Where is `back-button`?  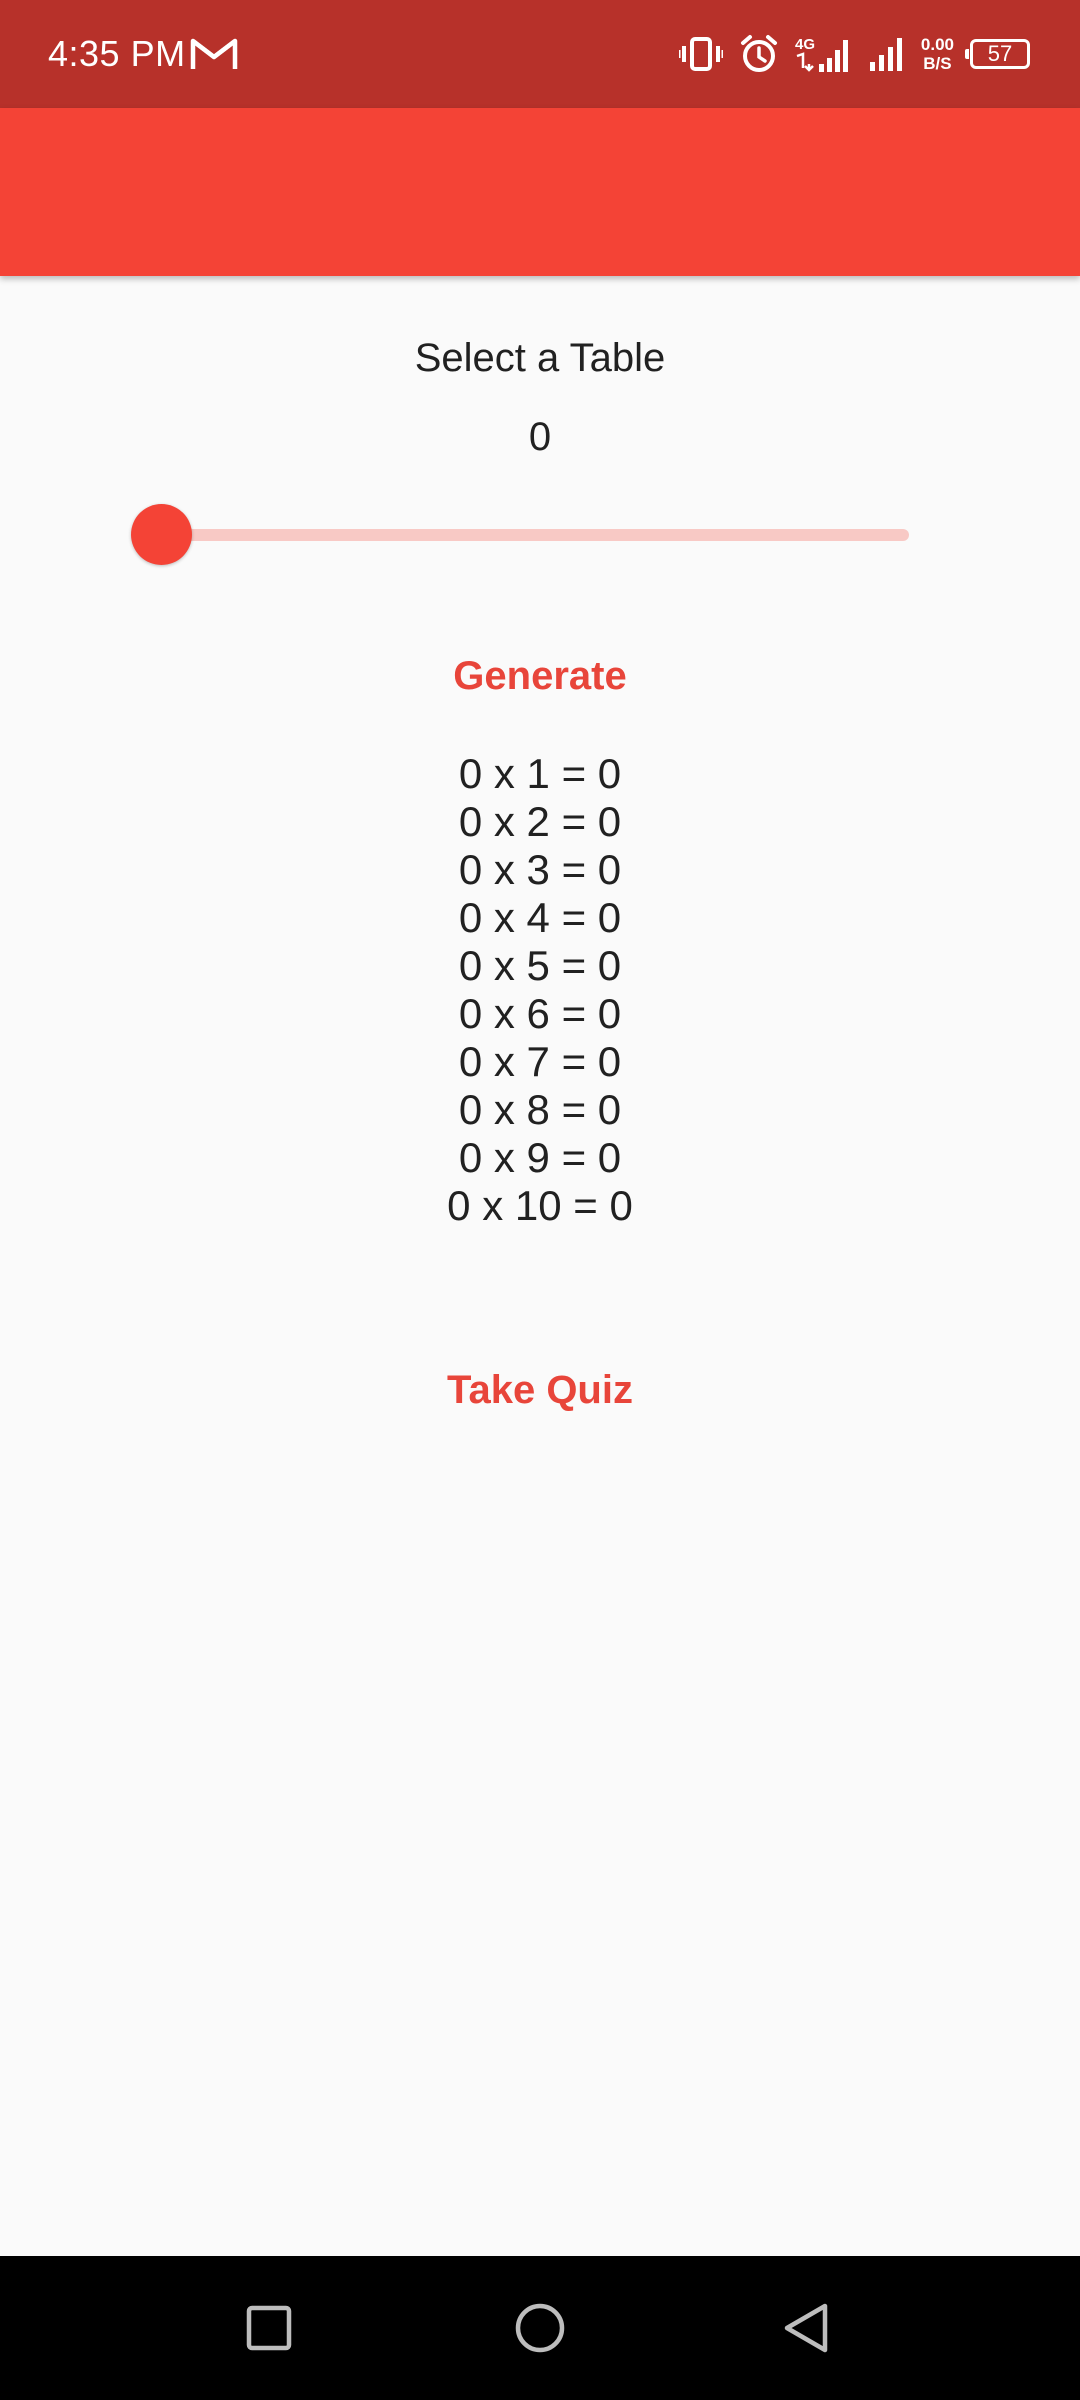
back-button is located at coordinates (806, 2328).